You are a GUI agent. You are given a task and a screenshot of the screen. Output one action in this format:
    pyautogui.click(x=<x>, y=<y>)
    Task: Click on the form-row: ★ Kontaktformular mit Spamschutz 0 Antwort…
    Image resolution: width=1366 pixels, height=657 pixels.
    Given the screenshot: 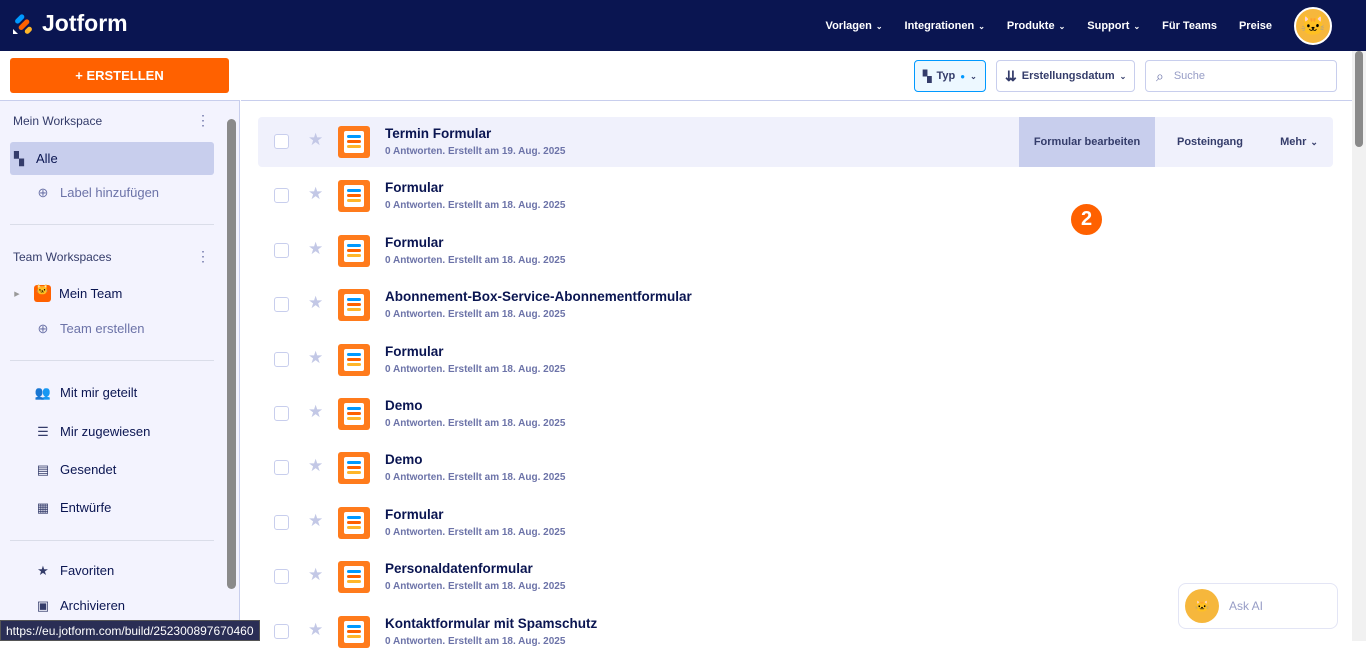 What is the action you would take?
    pyautogui.click(x=795, y=632)
    